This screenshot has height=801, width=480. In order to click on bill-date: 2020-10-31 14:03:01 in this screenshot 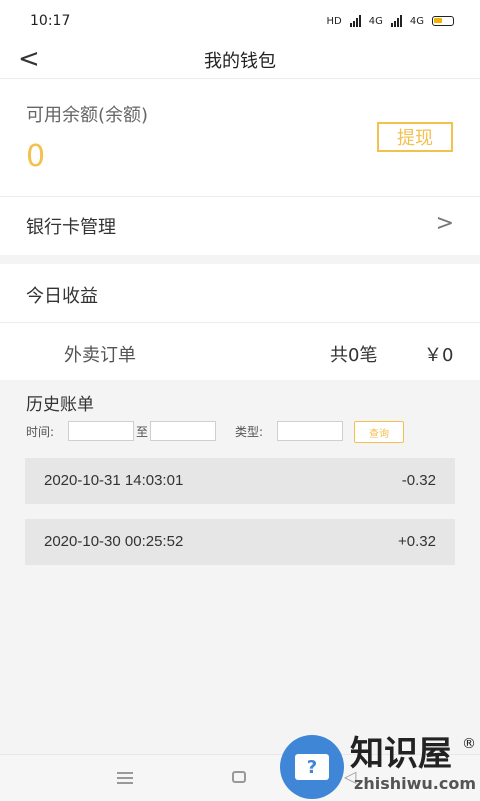, I will do `click(114, 480)`.